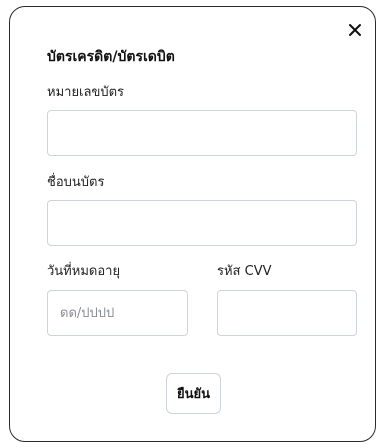  I want to click on card-name-input, so click(202, 223).